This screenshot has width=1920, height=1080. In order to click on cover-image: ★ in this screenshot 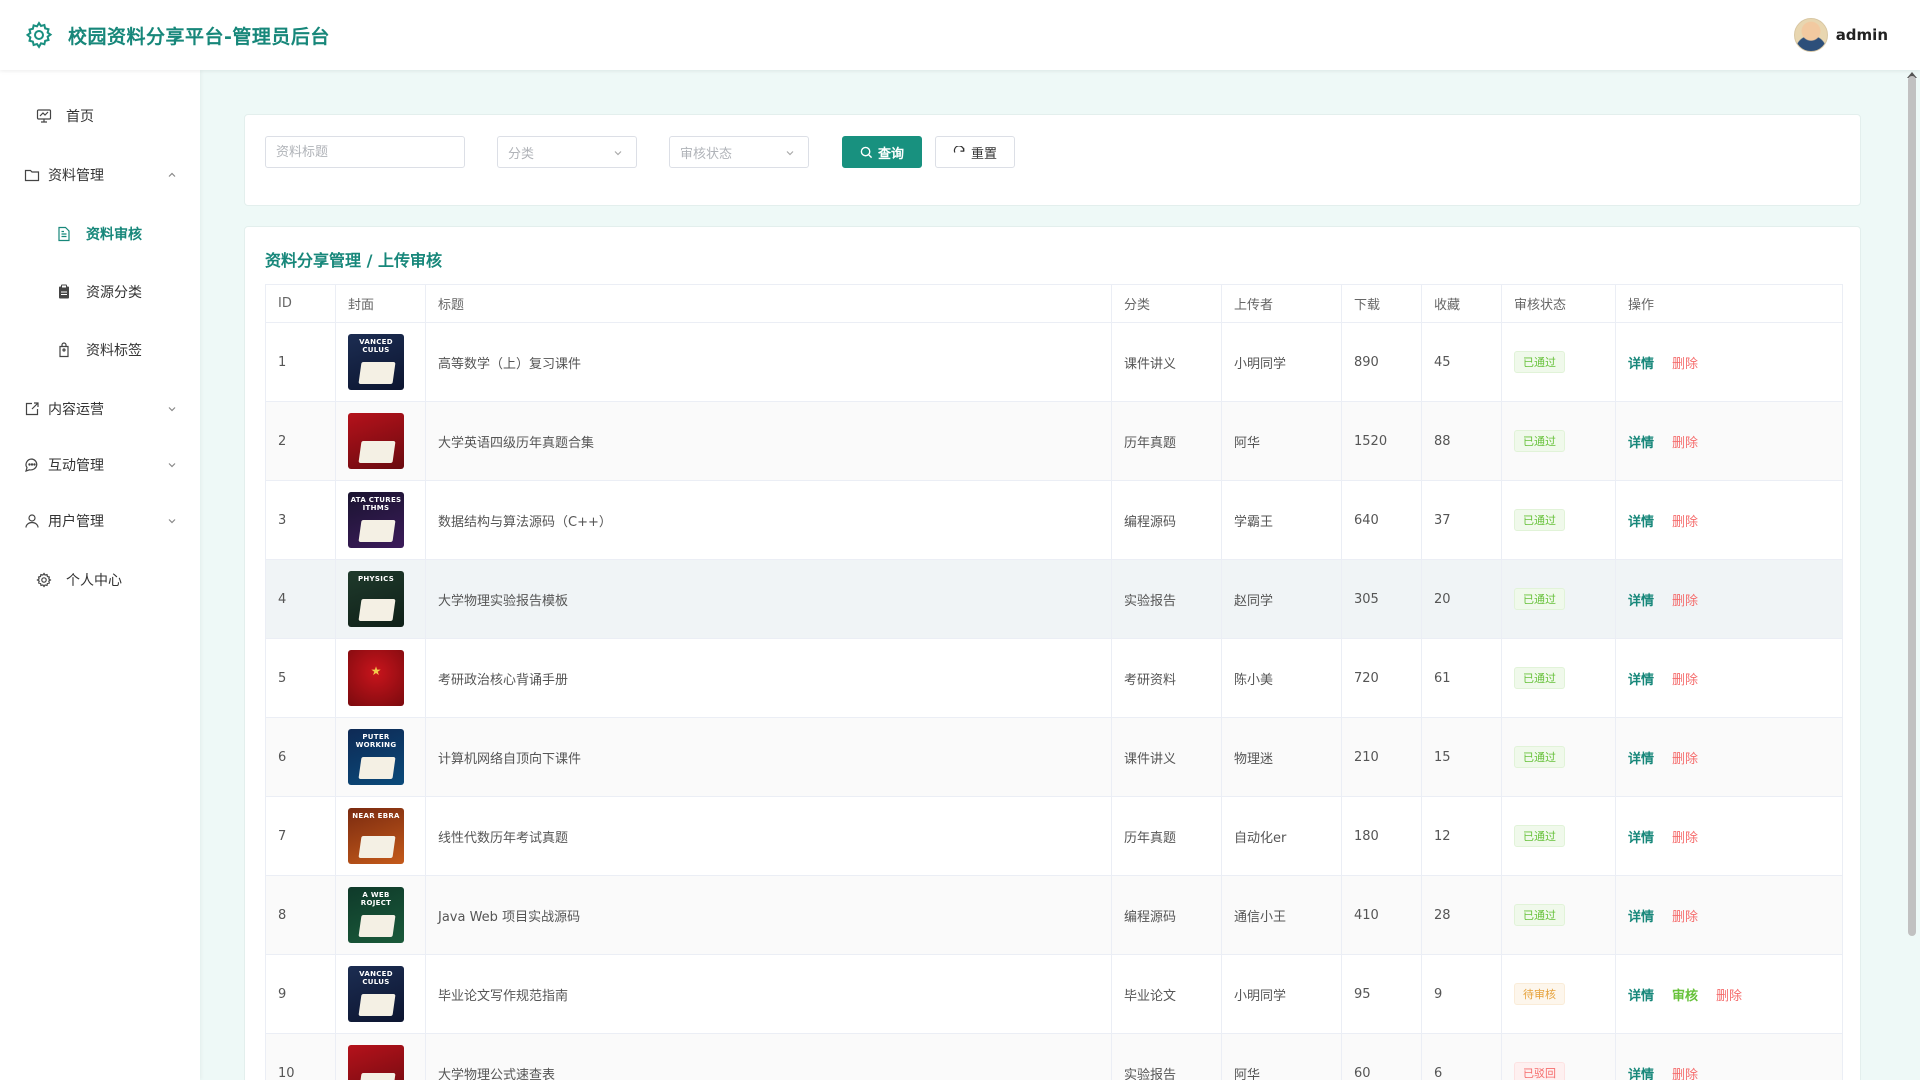, I will do `click(376, 678)`.